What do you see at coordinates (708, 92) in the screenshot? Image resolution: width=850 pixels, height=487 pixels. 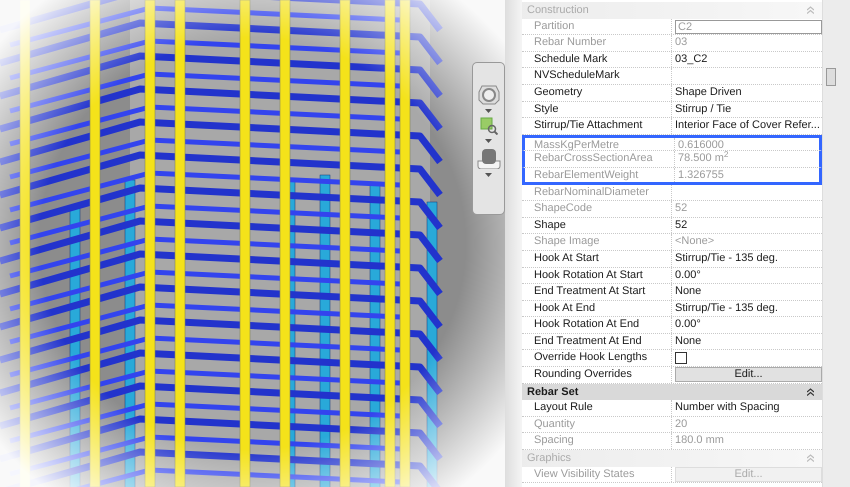 I see `property-value: Shape Driven` at bounding box center [708, 92].